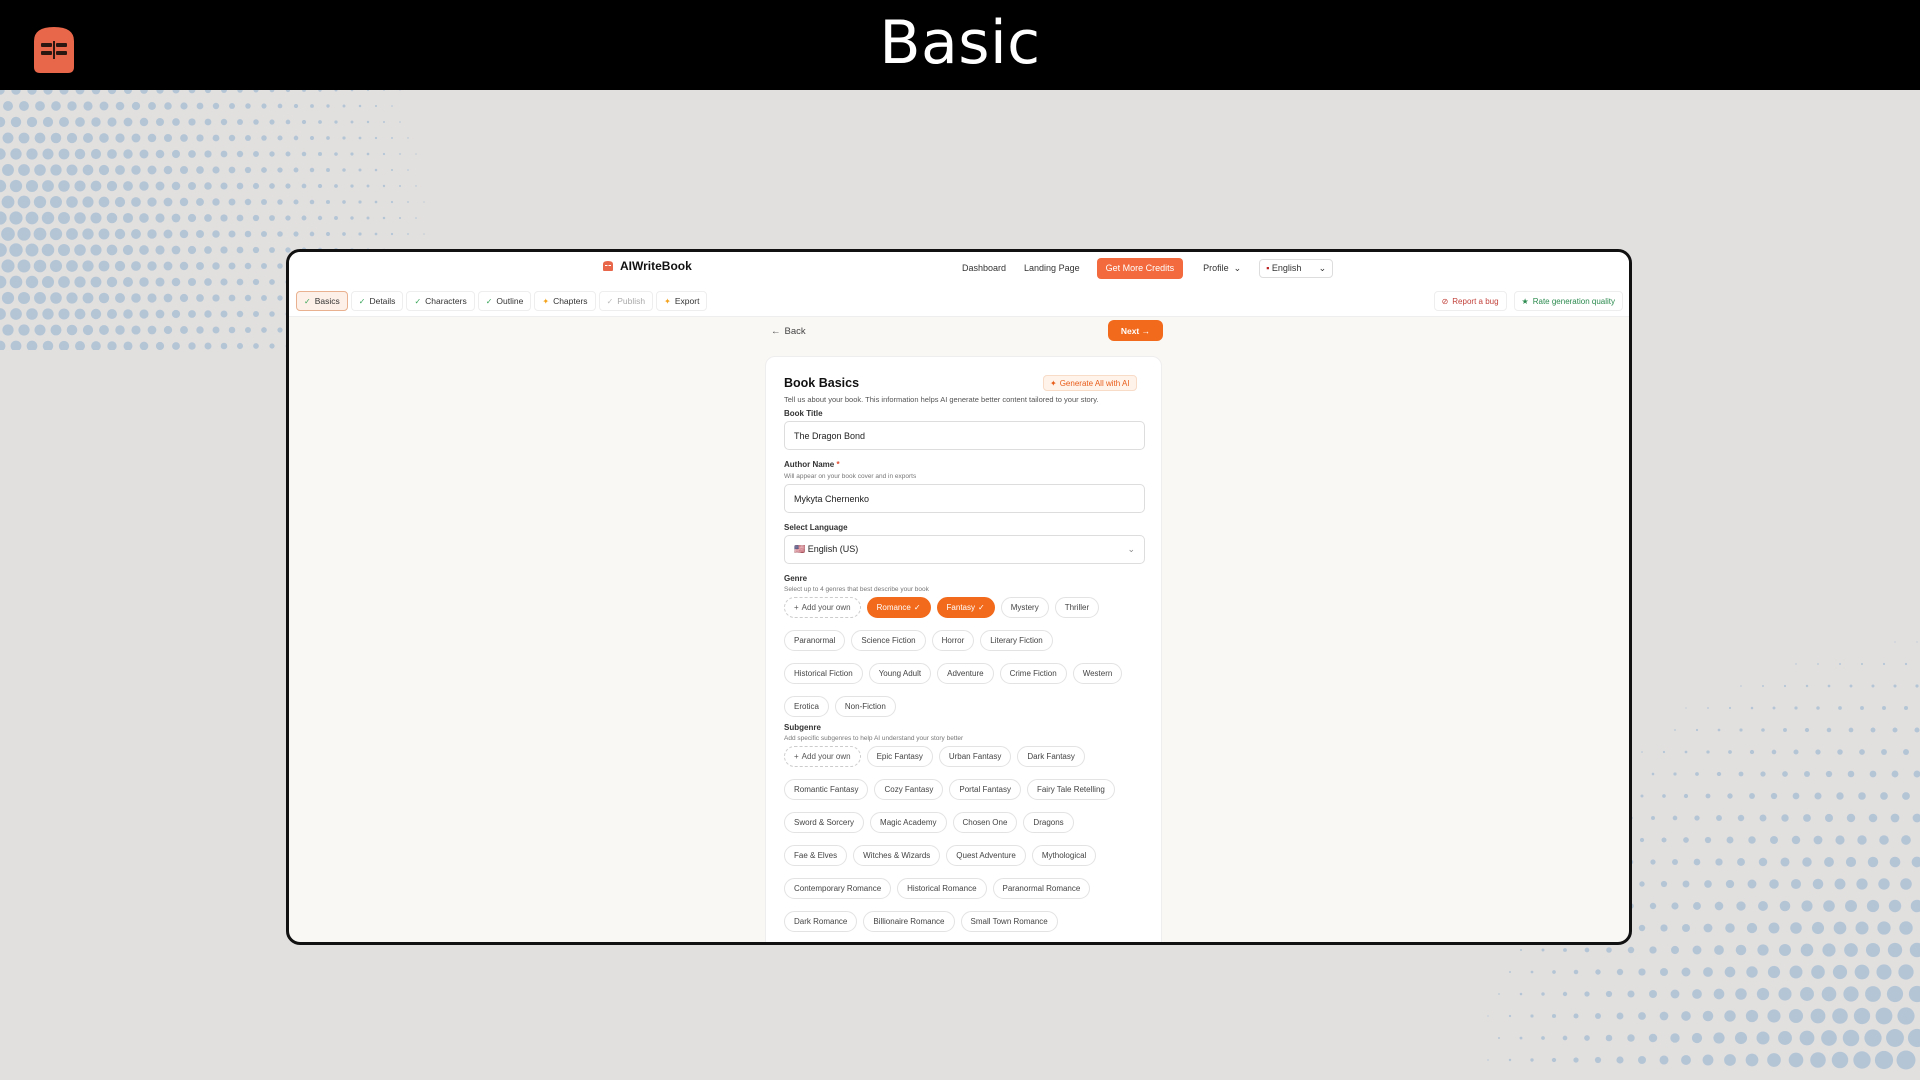 The height and width of the screenshot is (1080, 1920). What do you see at coordinates (1051, 756) in the screenshot?
I see `subgenre-chip: Dark Fantasy` at bounding box center [1051, 756].